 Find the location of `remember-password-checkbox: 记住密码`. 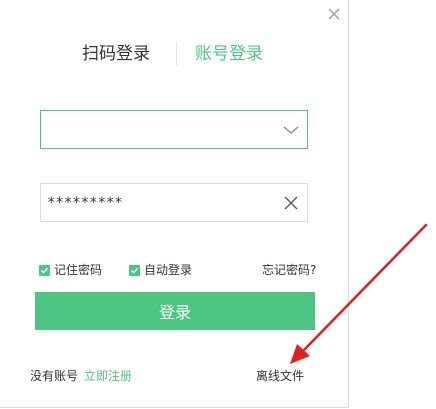

remember-password-checkbox: 记住密码 is located at coordinates (70, 270).